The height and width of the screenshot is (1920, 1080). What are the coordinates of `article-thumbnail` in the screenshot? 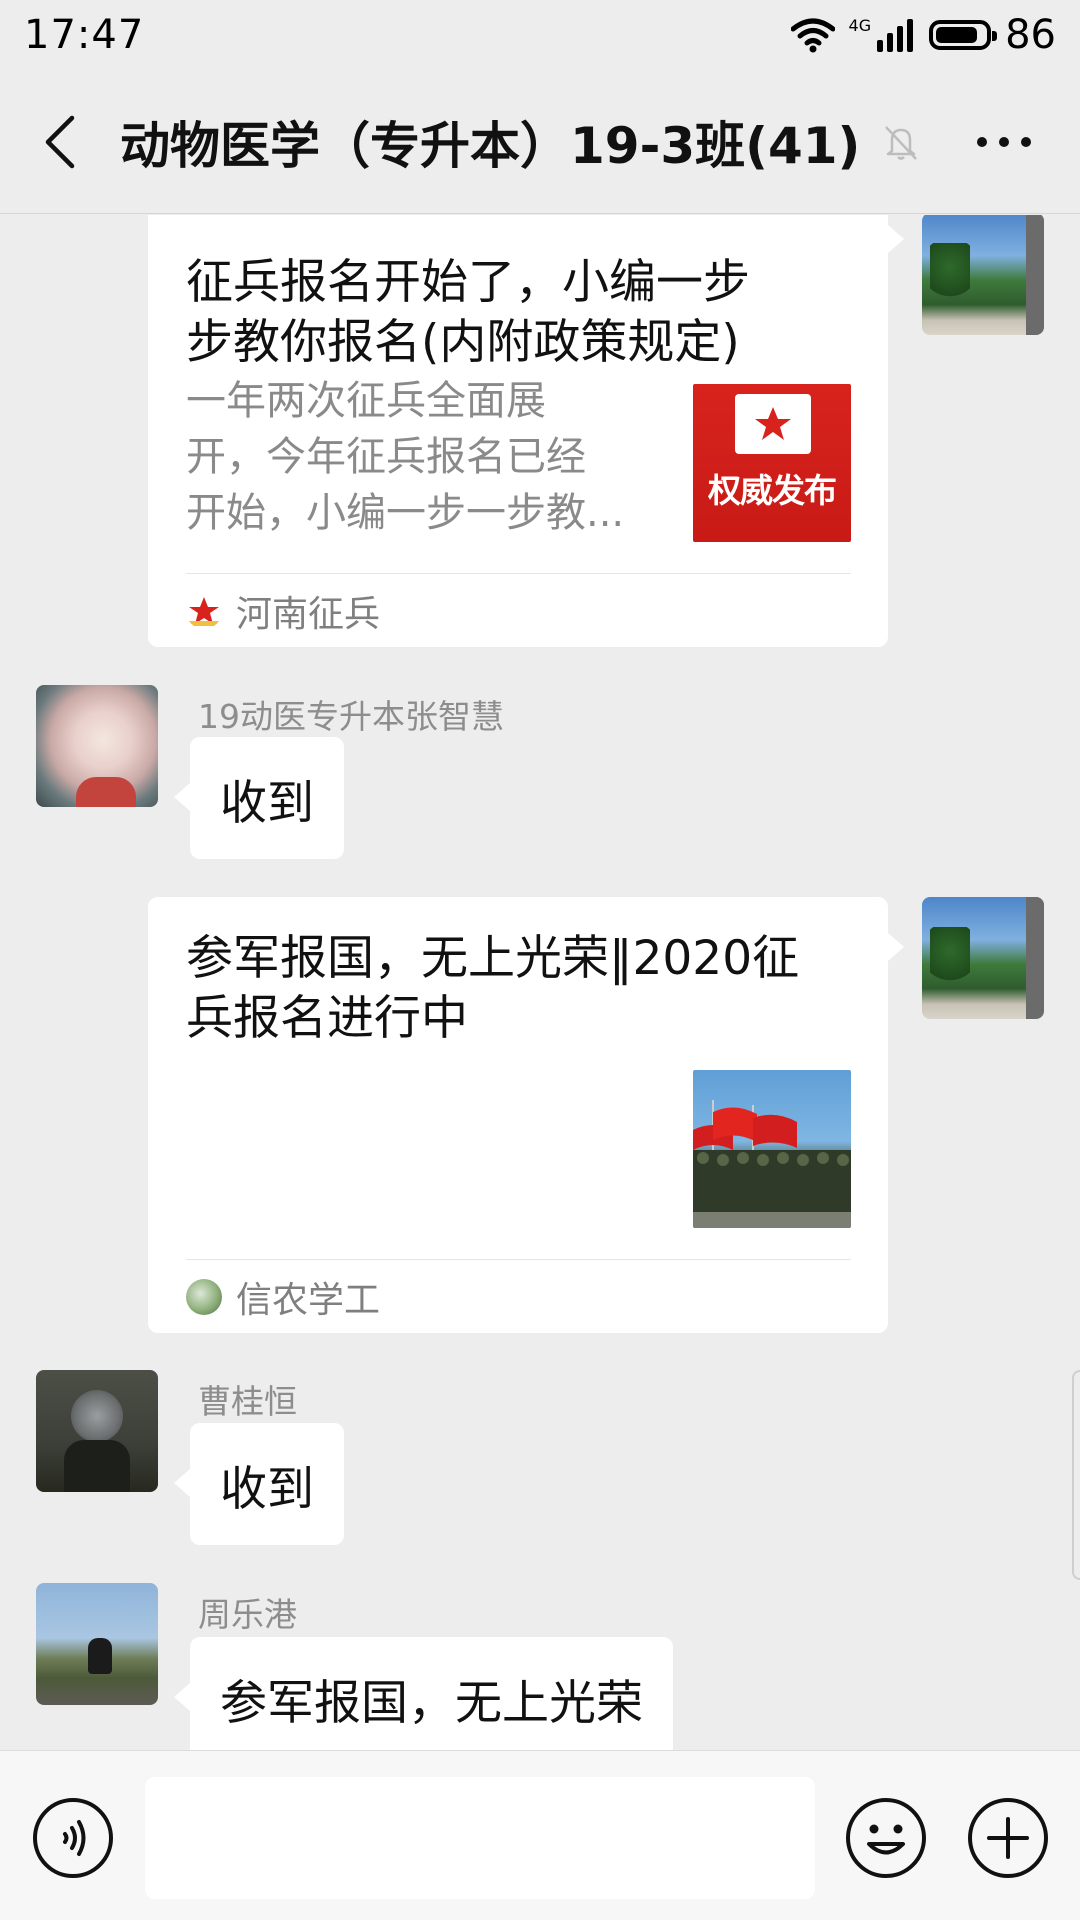 It's located at (772, 1149).